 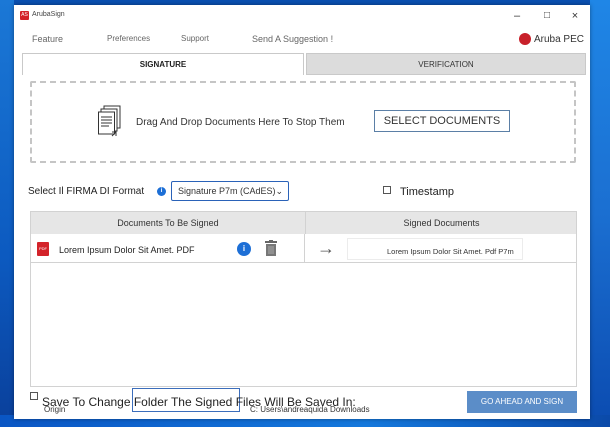 I want to click on signed-document-name: Lorem Ipsum Dolor Sit Amet. Pdf P7m, so click(x=450, y=251).